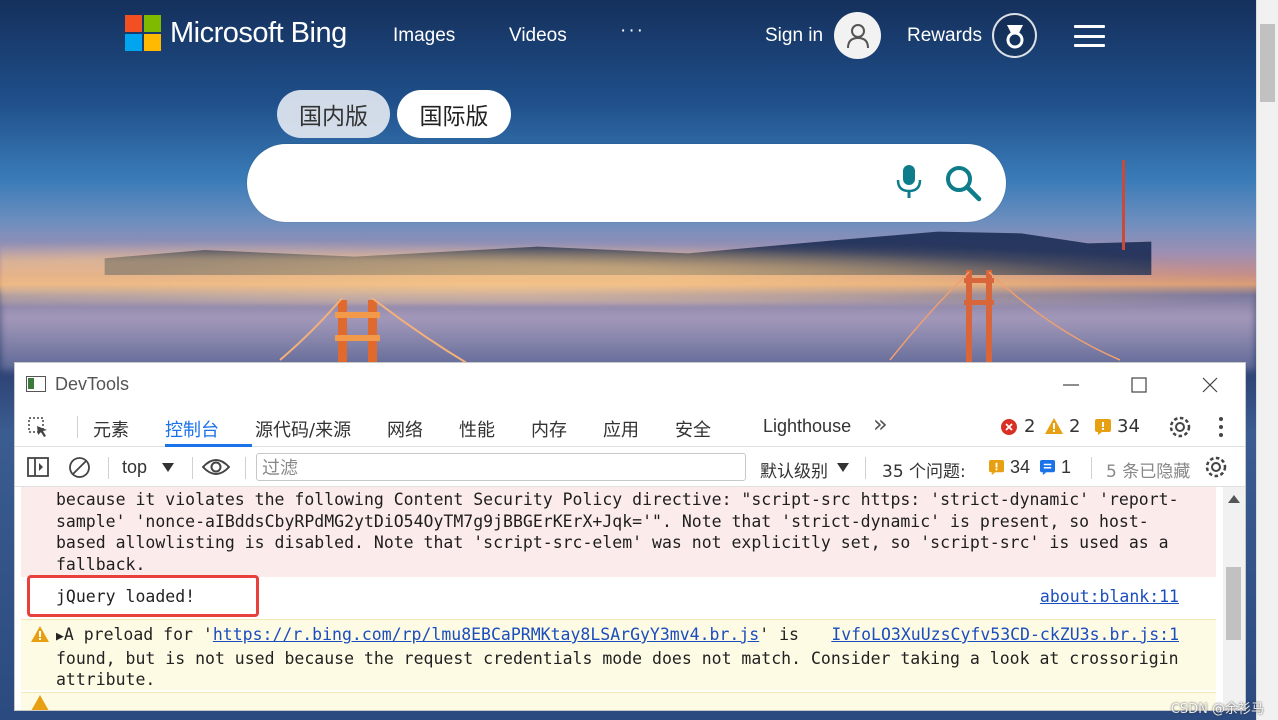 This screenshot has width=1278, height=720. I want to click on csdn-watermark: CSDN @余衫马, so click(1217, 709).